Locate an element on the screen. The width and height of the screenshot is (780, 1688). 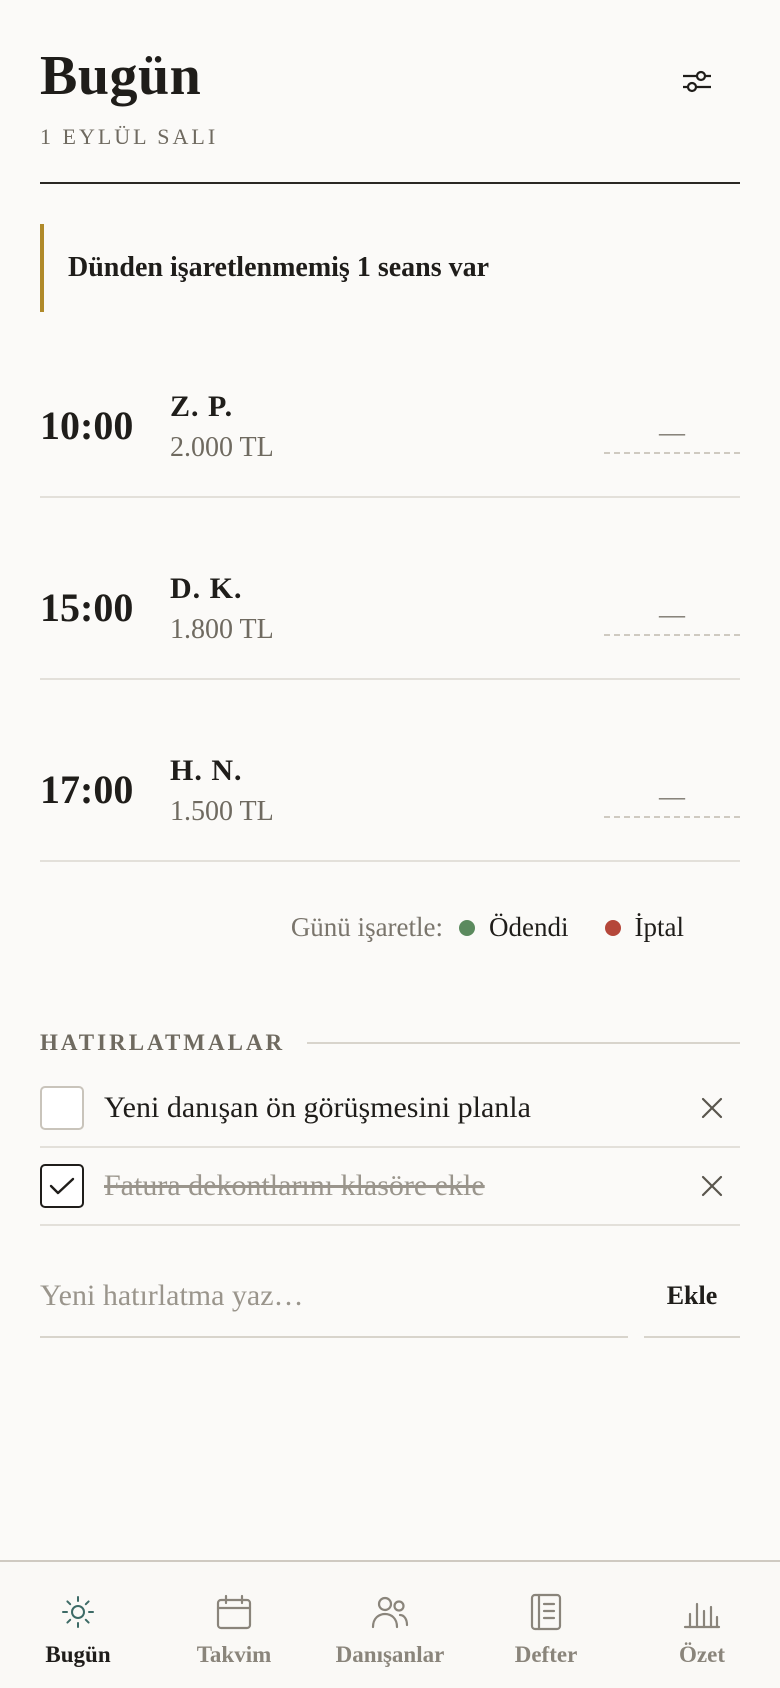
tab-calendar: Takvim is located at coordinates (234, 1625).